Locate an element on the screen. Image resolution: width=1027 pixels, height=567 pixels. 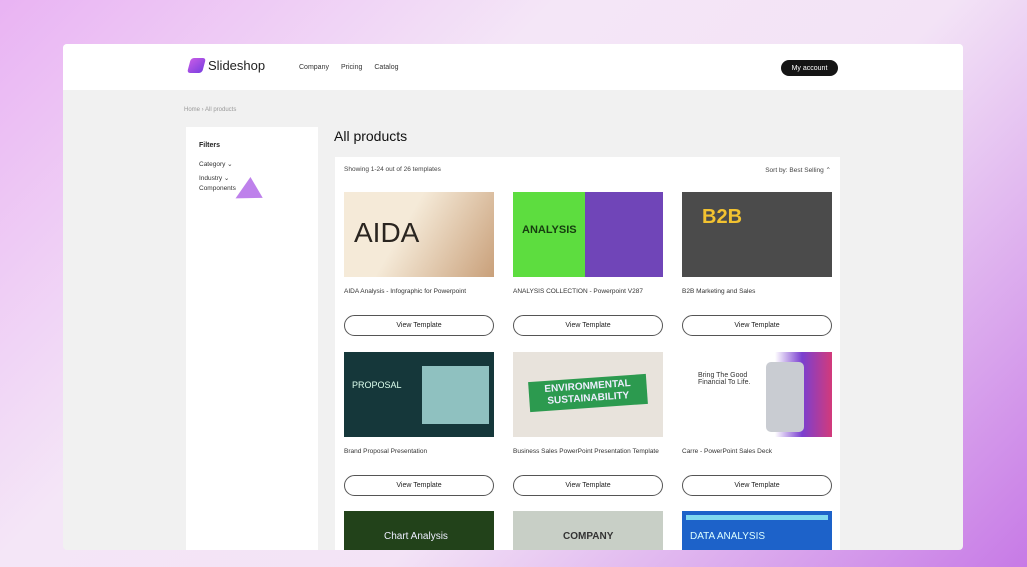
brand-name: Slideshop is located at coordinates (237, 65).